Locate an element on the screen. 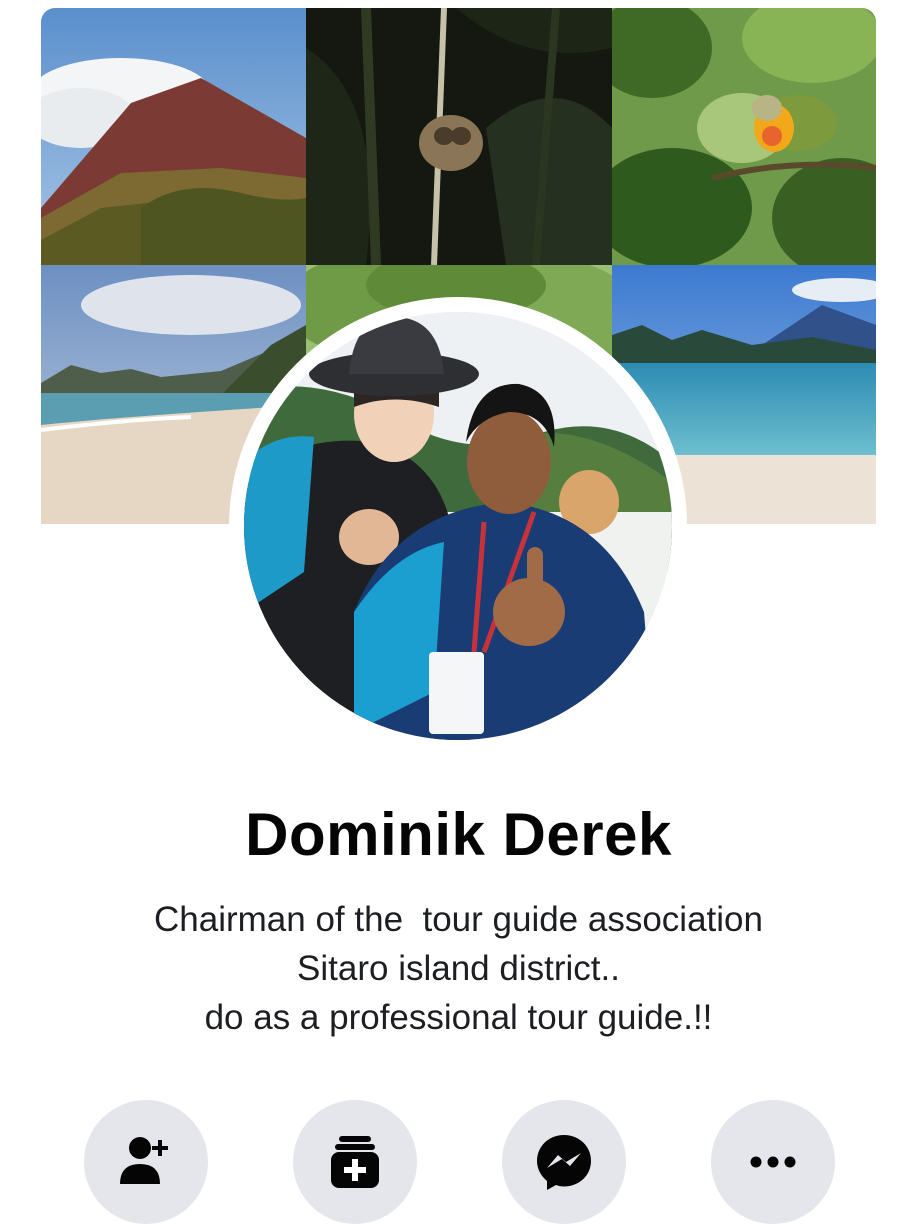 This screenshot has height=1224, width=917. bio-line-1: Chairman of the tour guide association is located at coordinates (458, 919).